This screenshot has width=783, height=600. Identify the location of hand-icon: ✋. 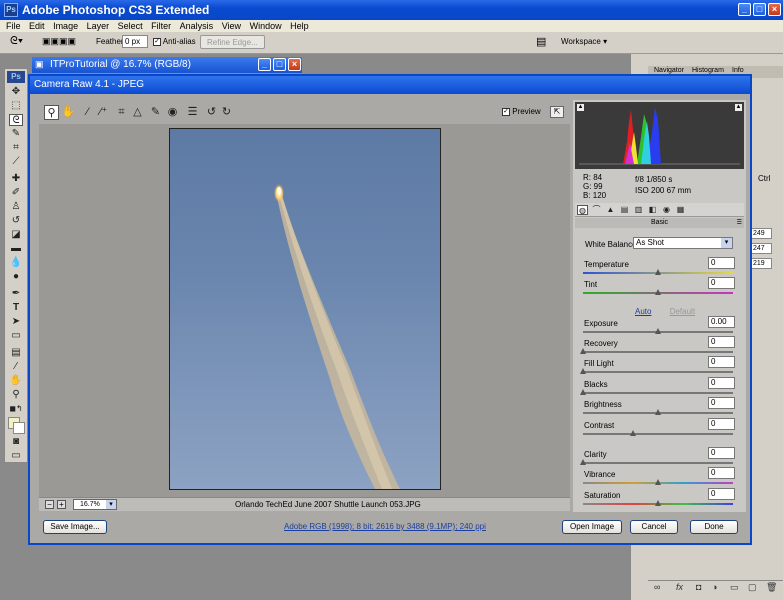
(68, 112).